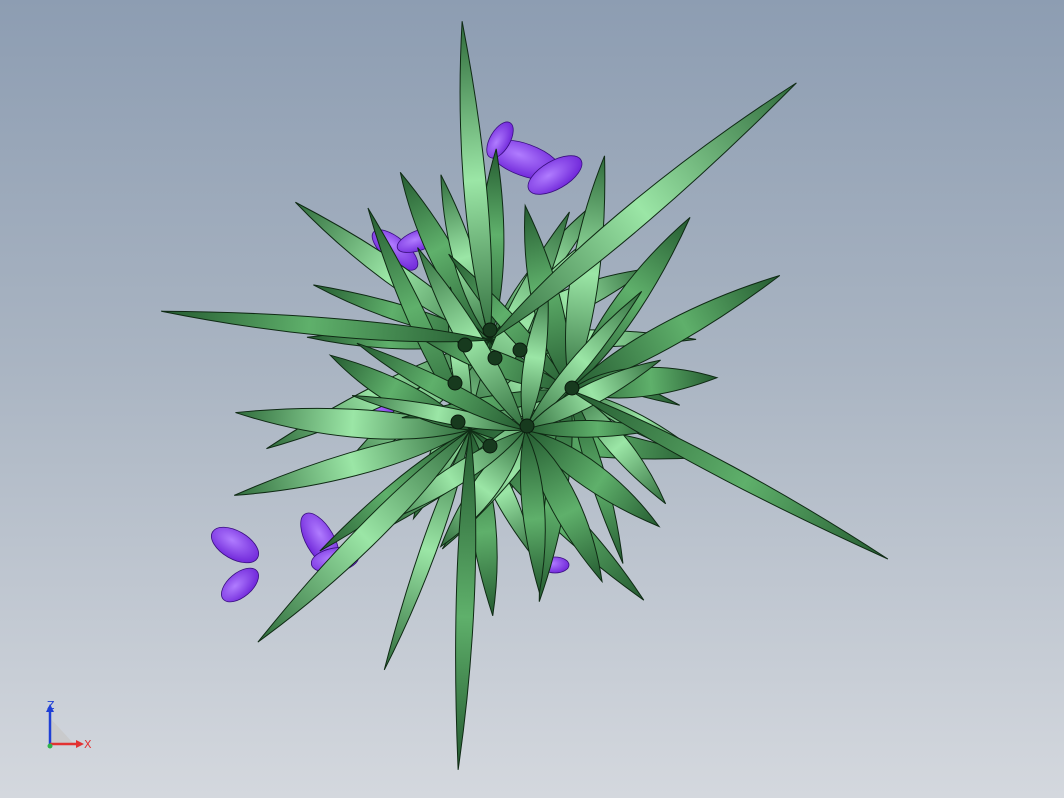 This screenshot has height=798, width=1064. I want to click on axis-triad: Z X, so click(68, 728).